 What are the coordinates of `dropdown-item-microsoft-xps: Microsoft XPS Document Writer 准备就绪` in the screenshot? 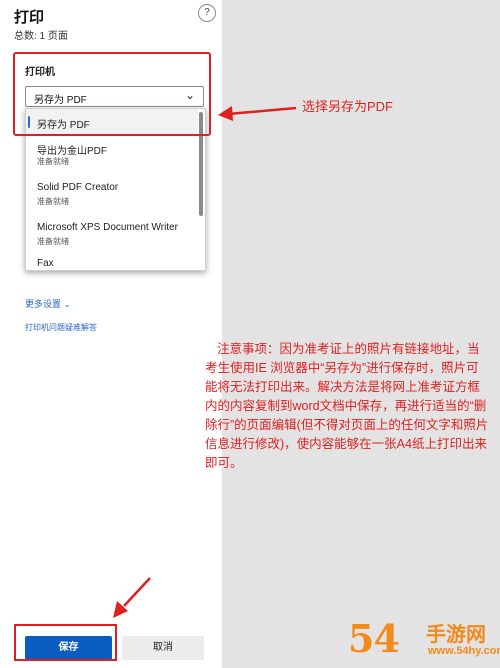 It's located at (112, 235).